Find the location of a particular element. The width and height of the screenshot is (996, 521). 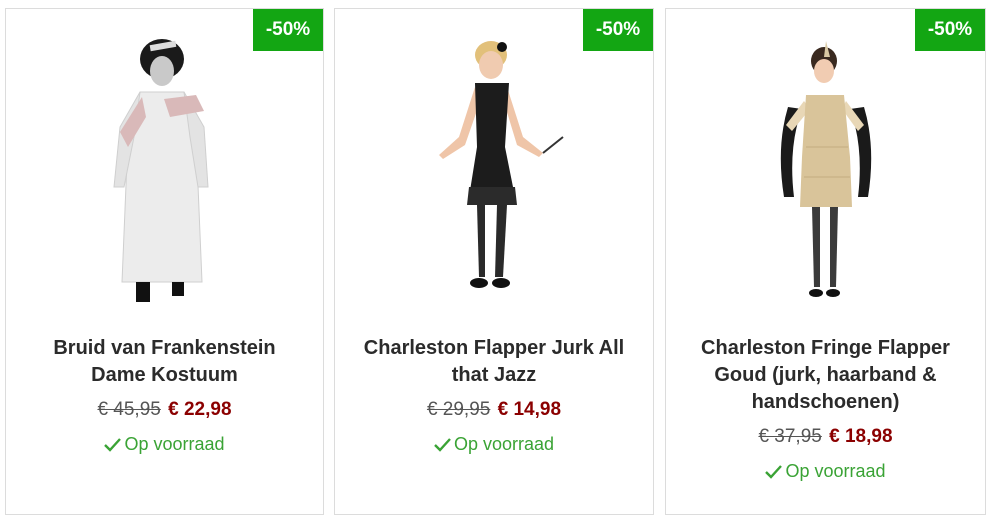

price-block: € 29,95 € 14,98 is located at coordinates (494, 410).